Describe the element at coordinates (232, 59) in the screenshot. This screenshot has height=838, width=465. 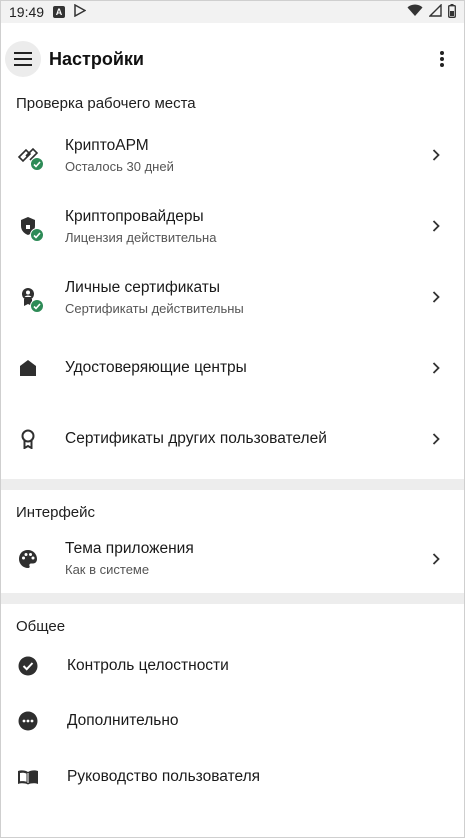
I see `app-bar: Настройки` at that location.